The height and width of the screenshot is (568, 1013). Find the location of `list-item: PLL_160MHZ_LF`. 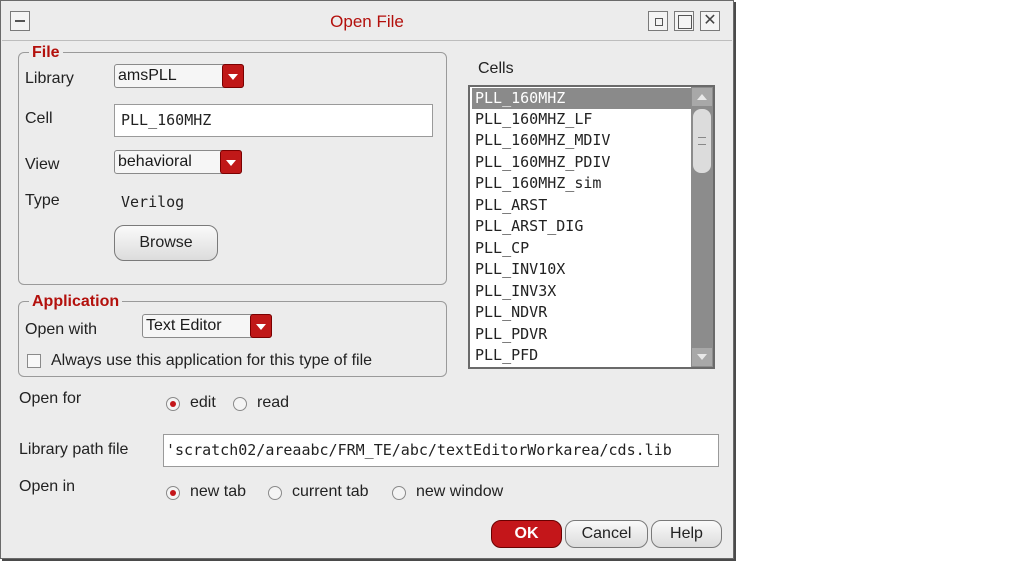

list-item: PLL_160MHZ_LF is located at coordinates (582, 119).